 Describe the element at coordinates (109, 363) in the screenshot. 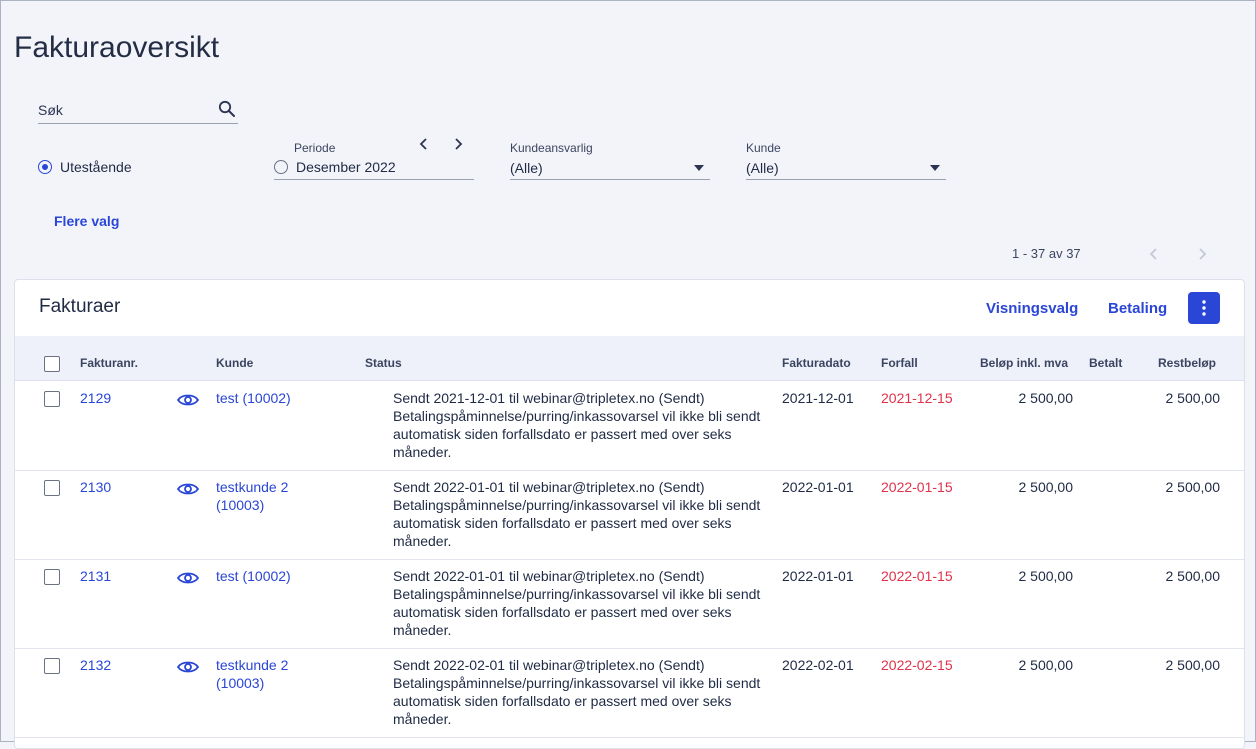

I see `column-header-number: Fakturanr.` at that location.